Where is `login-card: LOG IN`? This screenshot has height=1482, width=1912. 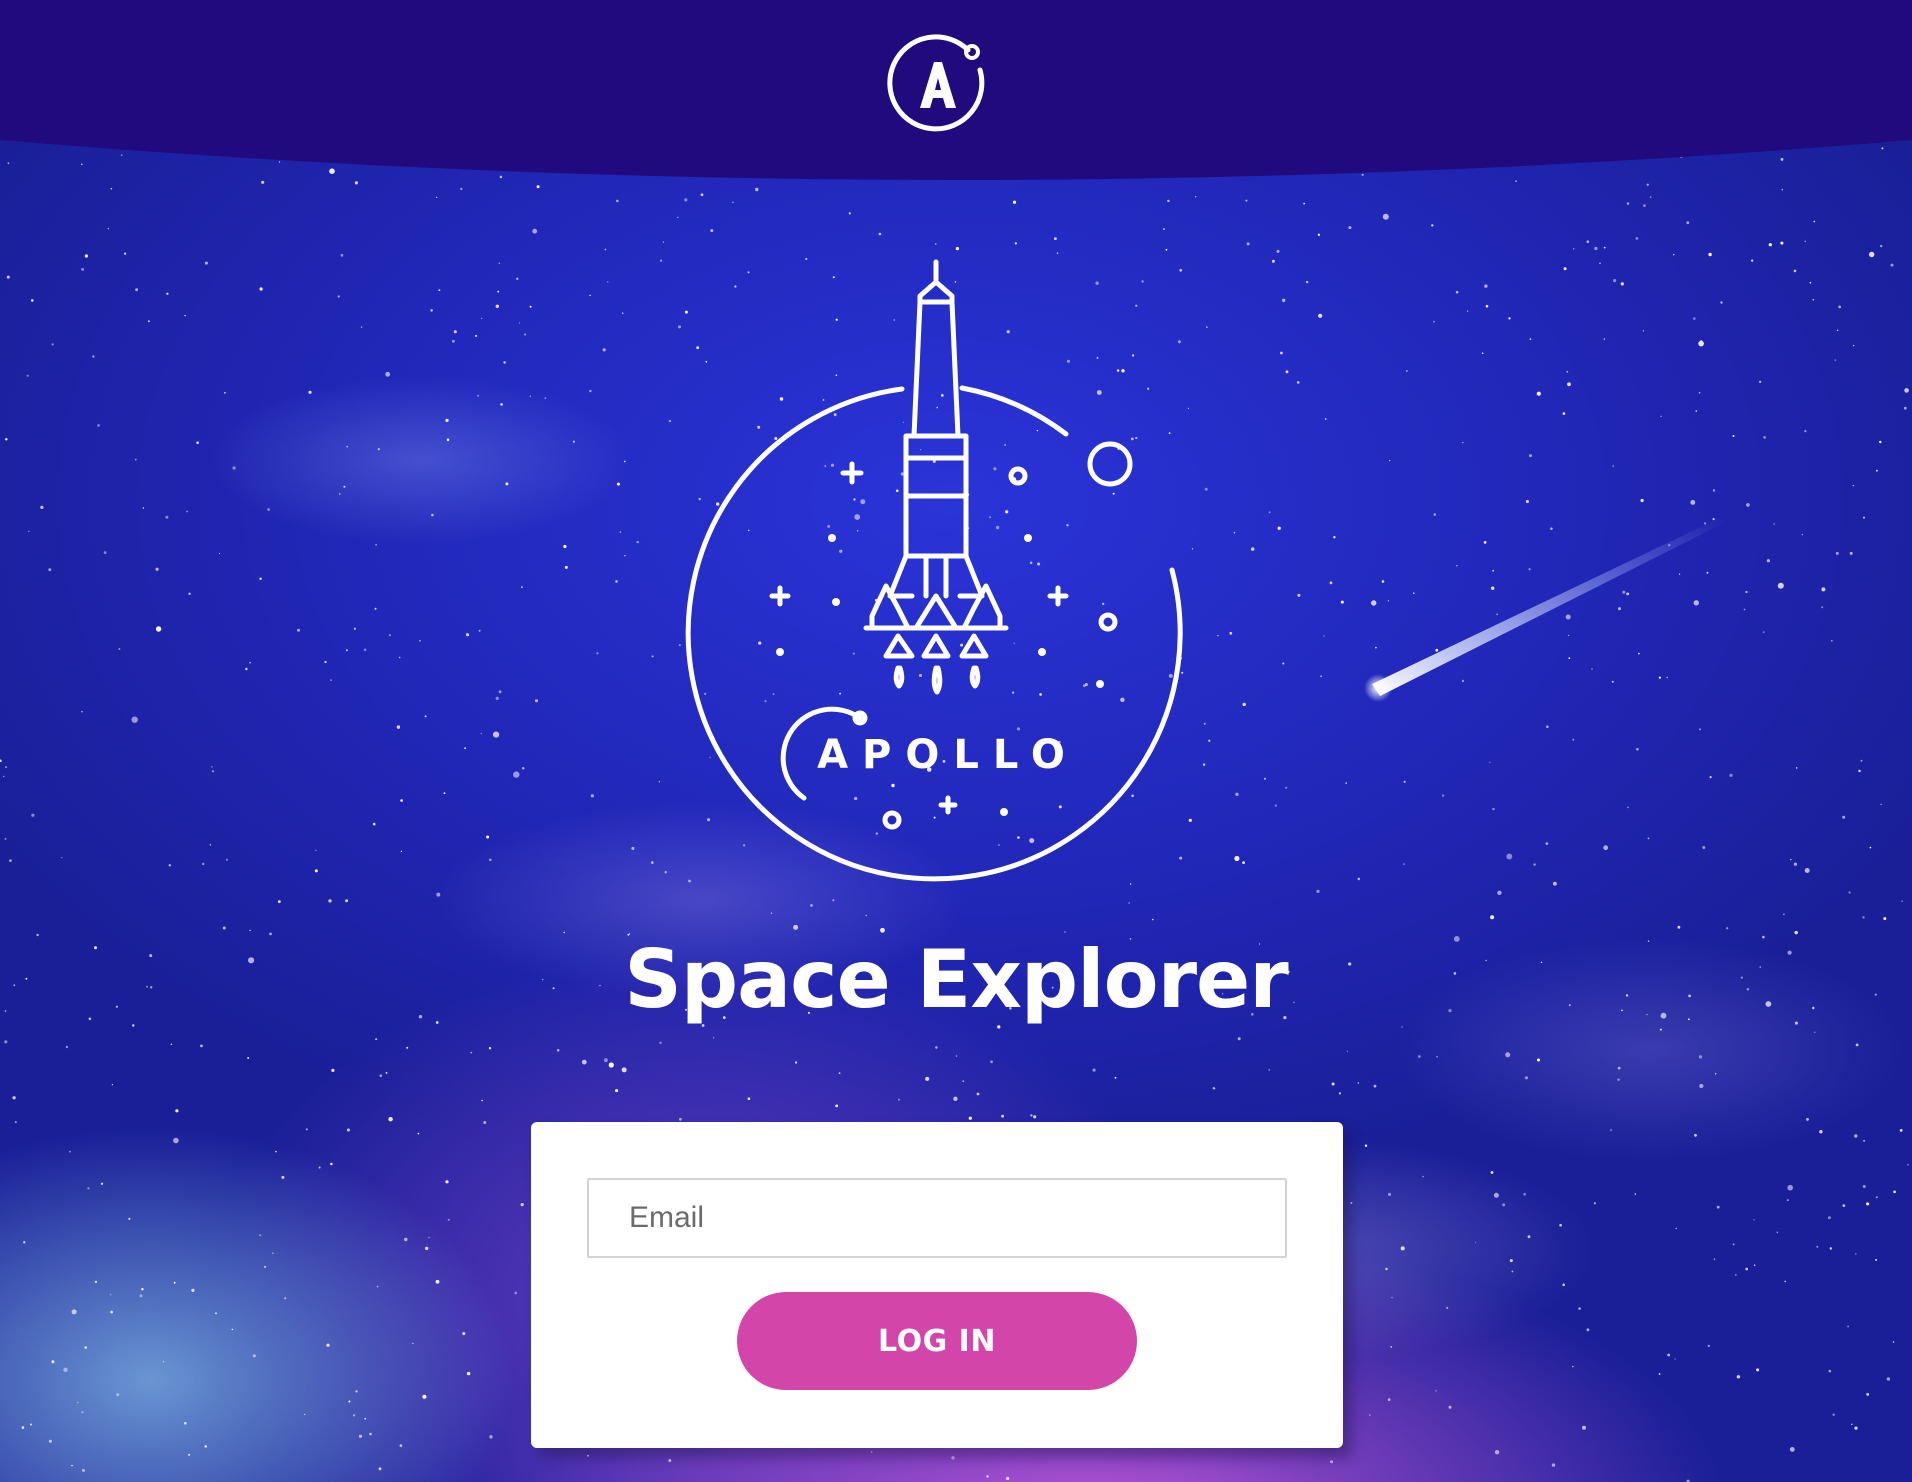 login-card: LOG IN is located at coordinates (937, 1285).